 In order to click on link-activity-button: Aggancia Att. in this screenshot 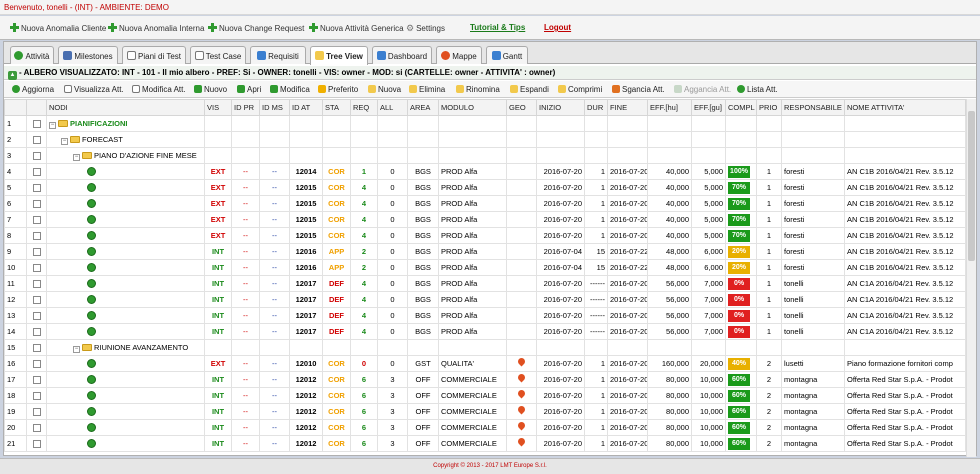, I will do `click(702, 89)`.